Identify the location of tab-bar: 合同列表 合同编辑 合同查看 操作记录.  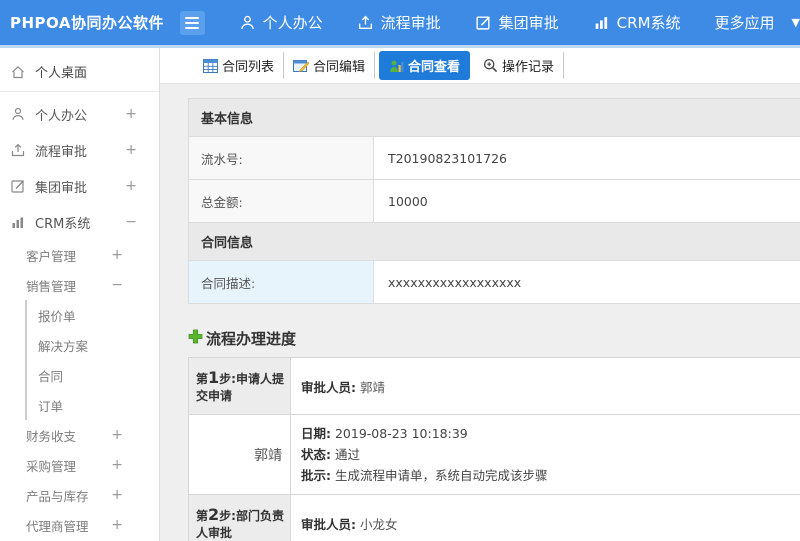
(480, 66).